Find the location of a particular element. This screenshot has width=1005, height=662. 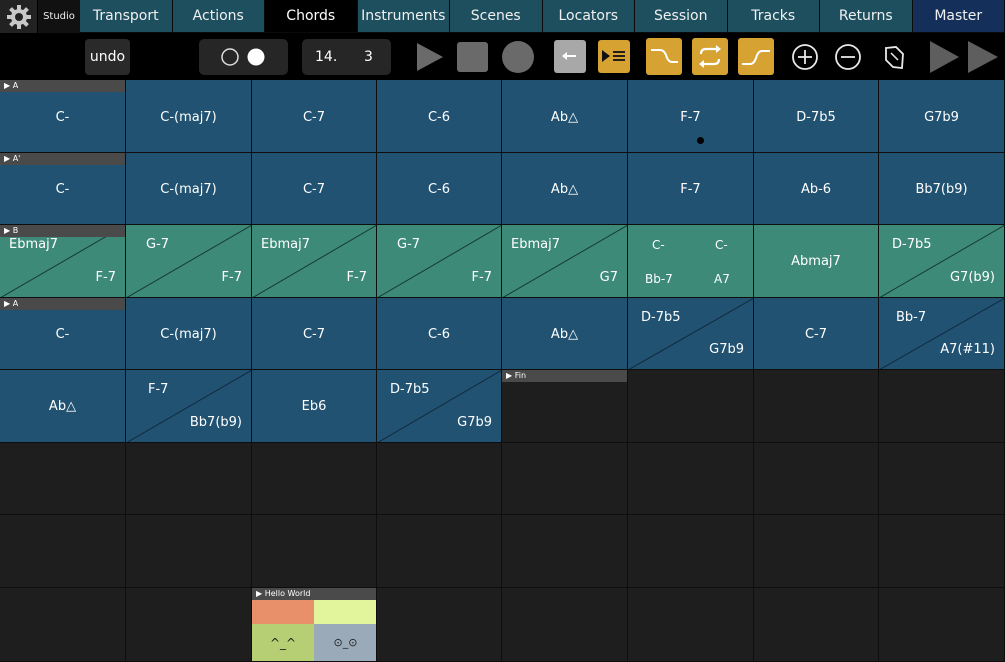

undo-button: undo is located at coordinates (107, 57).